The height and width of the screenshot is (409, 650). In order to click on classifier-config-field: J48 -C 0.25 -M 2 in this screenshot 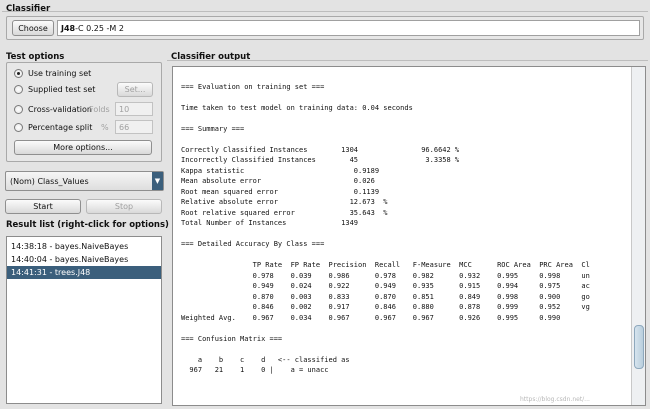, I will do `click(348, 28)`.